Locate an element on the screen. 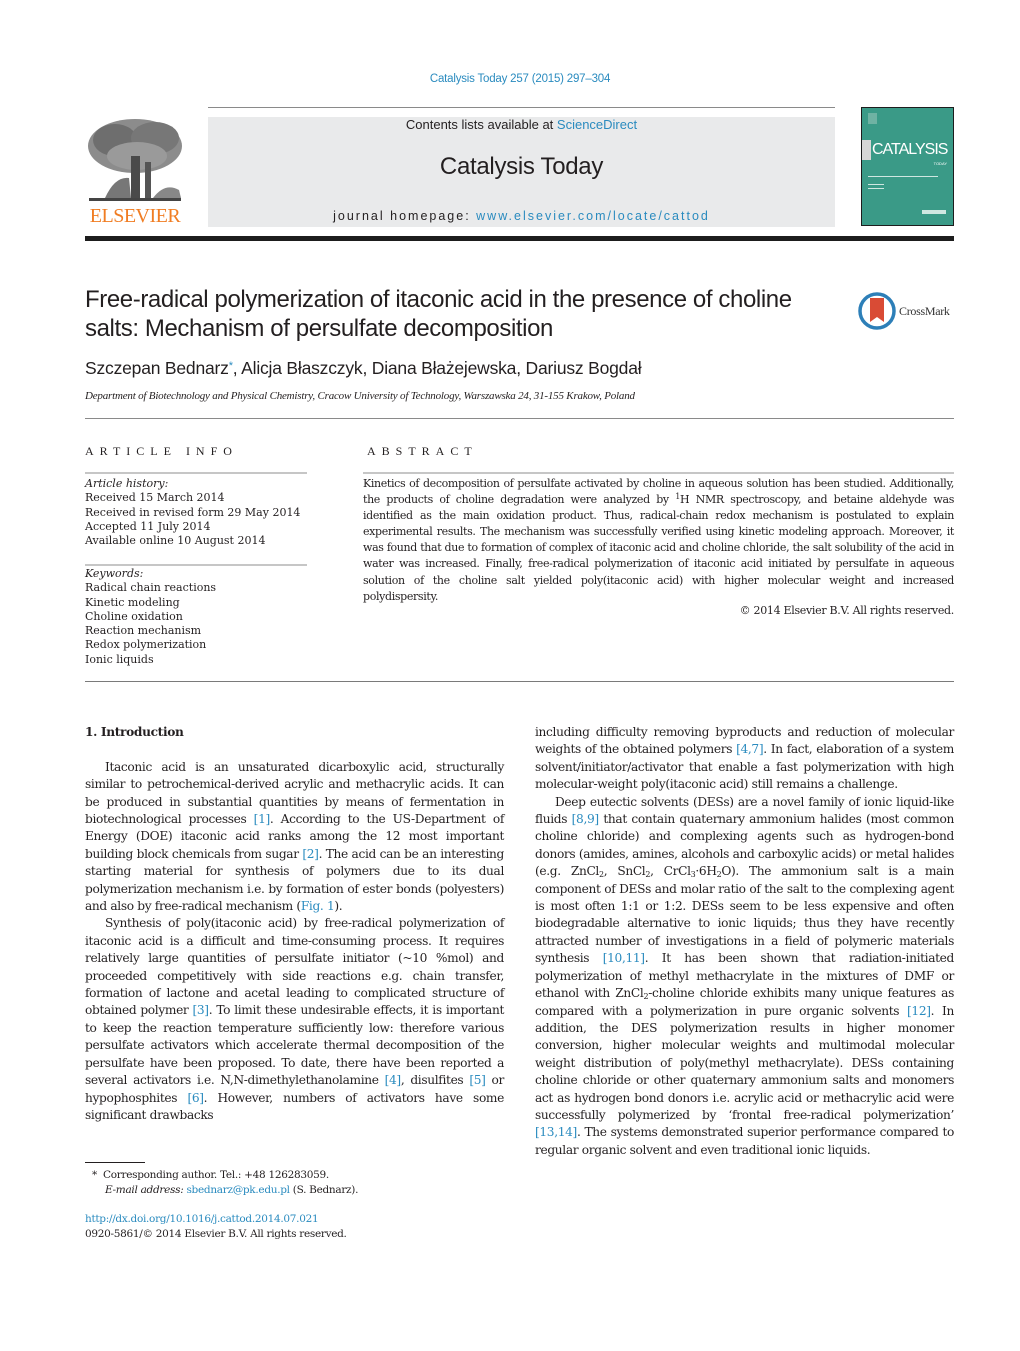 The width and height of the screenshot is (1020, 1351). citation-link: [4] is located at coordinates (393, 1080).